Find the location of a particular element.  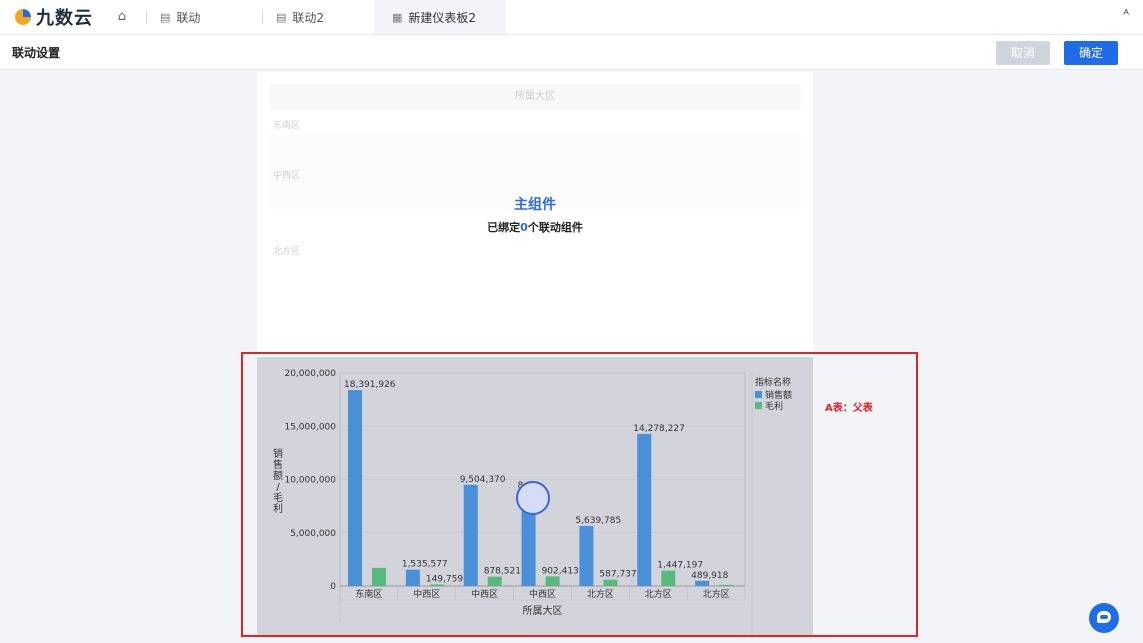

bound-suffix: 个联动组件 is located at coordinates (555, 227).